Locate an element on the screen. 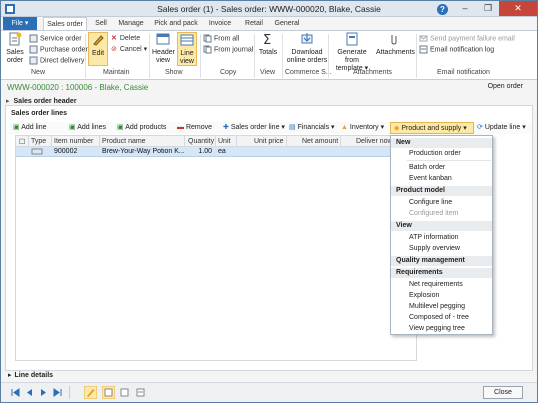 Image resolution: width=538 pixels, height=403 pixels. column-header-unit-price: Unit price is located at coordinates (269, 141).